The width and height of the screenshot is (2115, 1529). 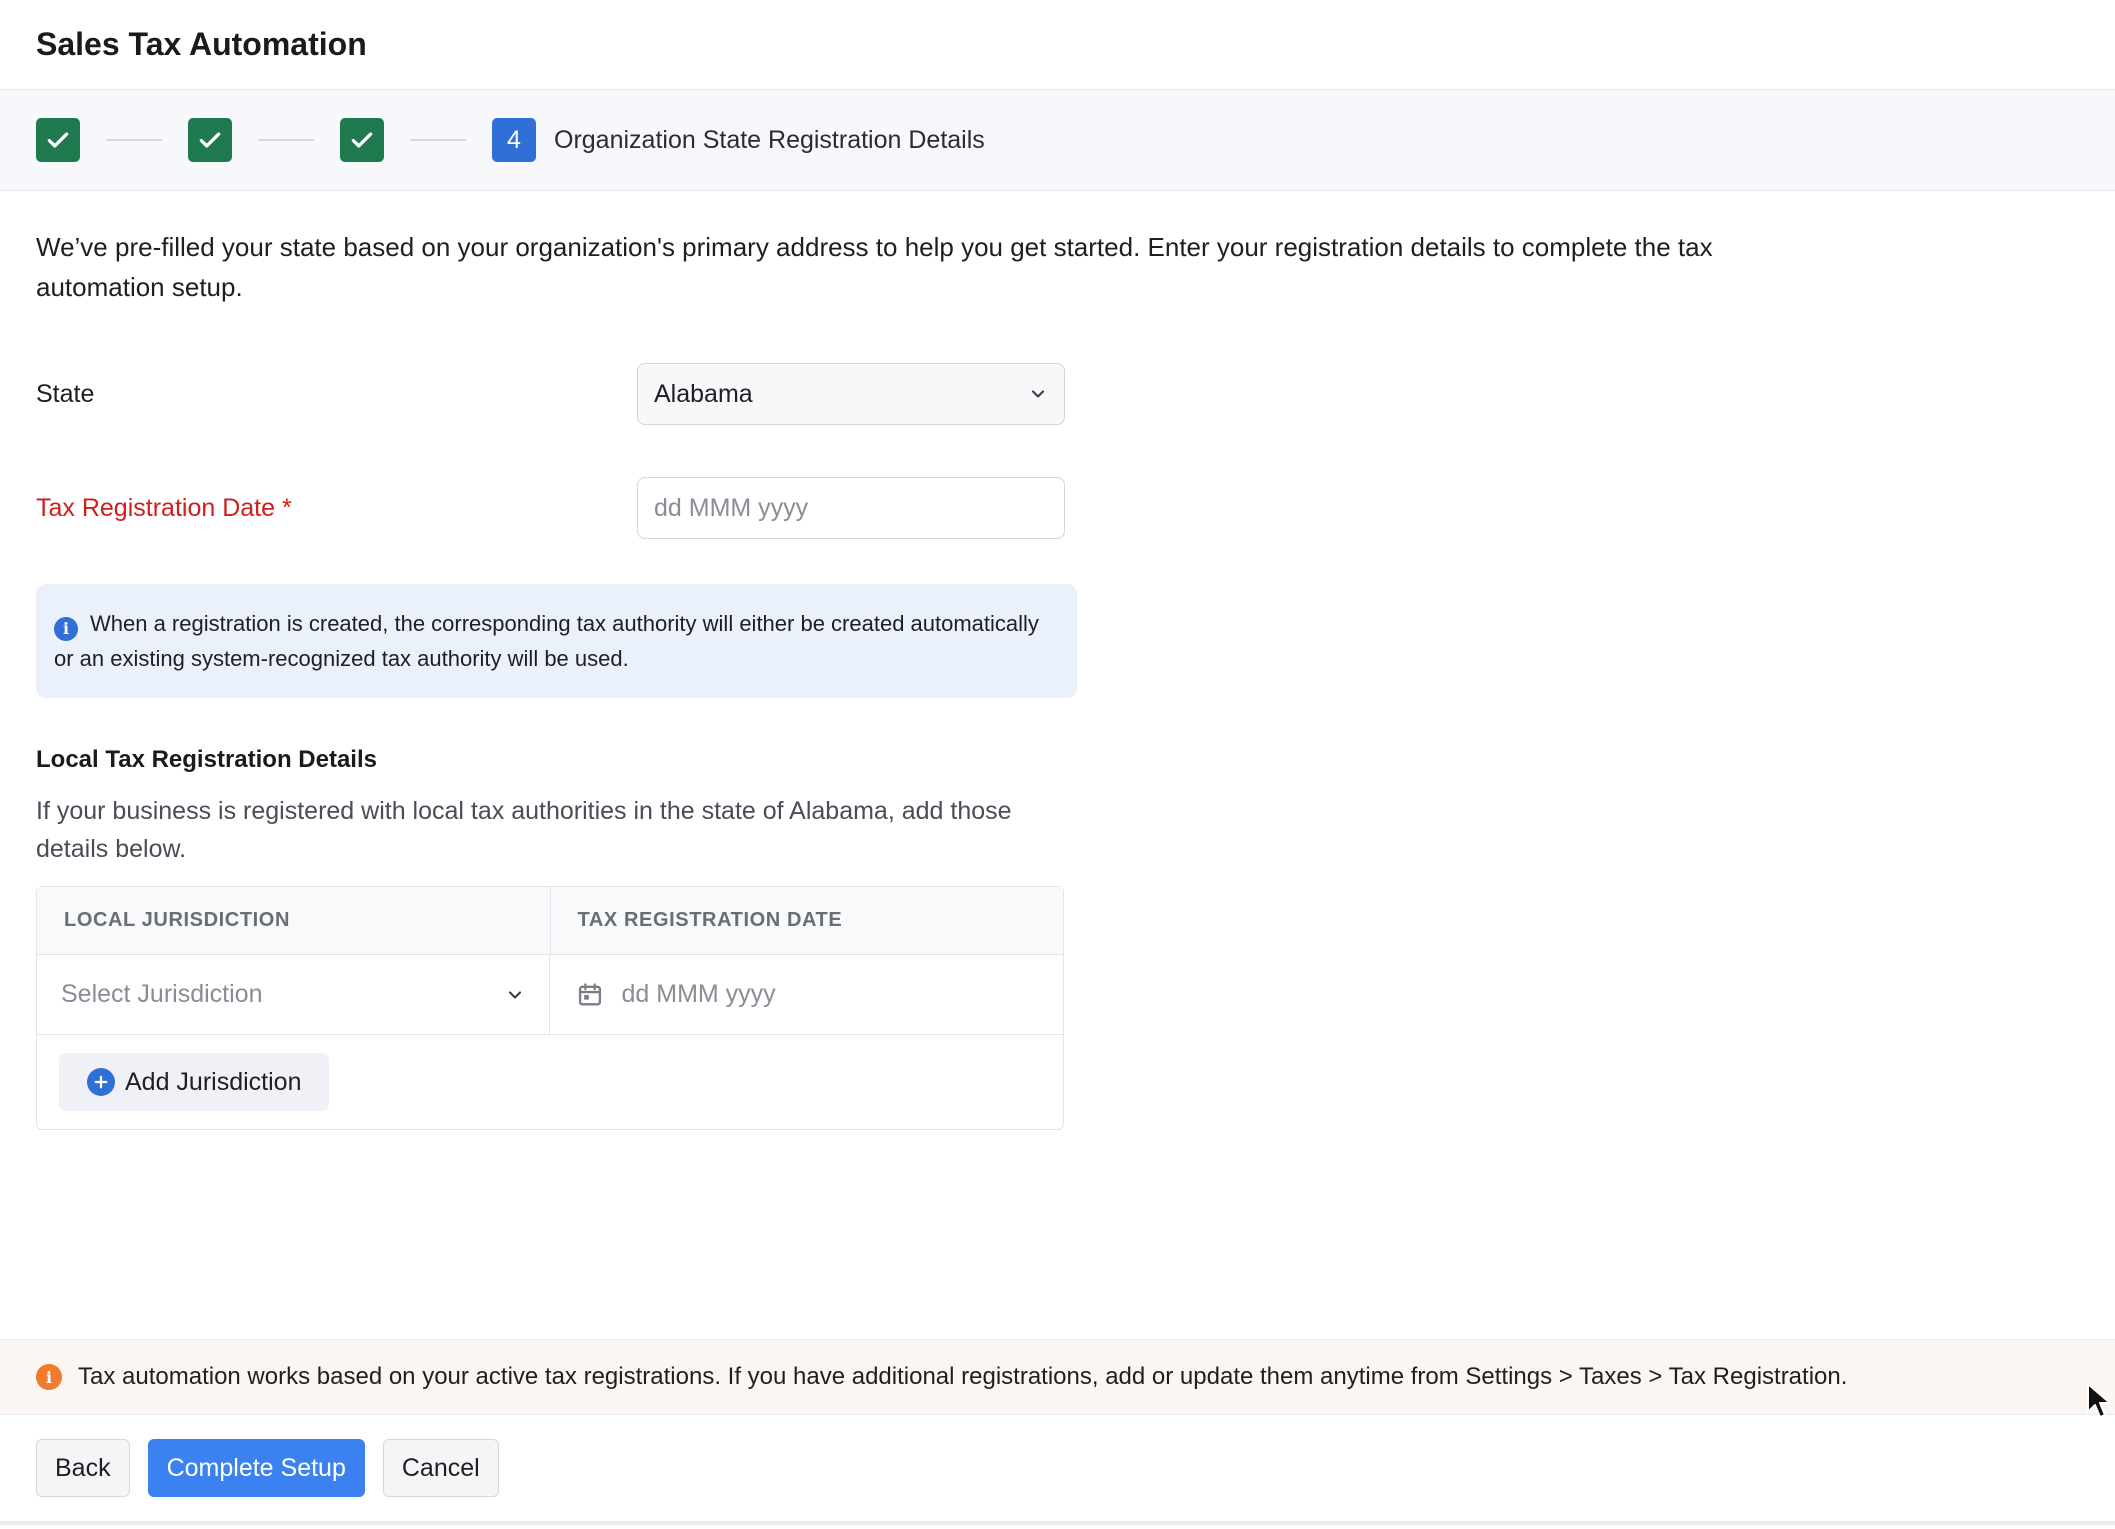 What do you see at coordinates (83, 1468) in the screenshot?
I see `back-button: Back` at bounding box center [83, 1468].